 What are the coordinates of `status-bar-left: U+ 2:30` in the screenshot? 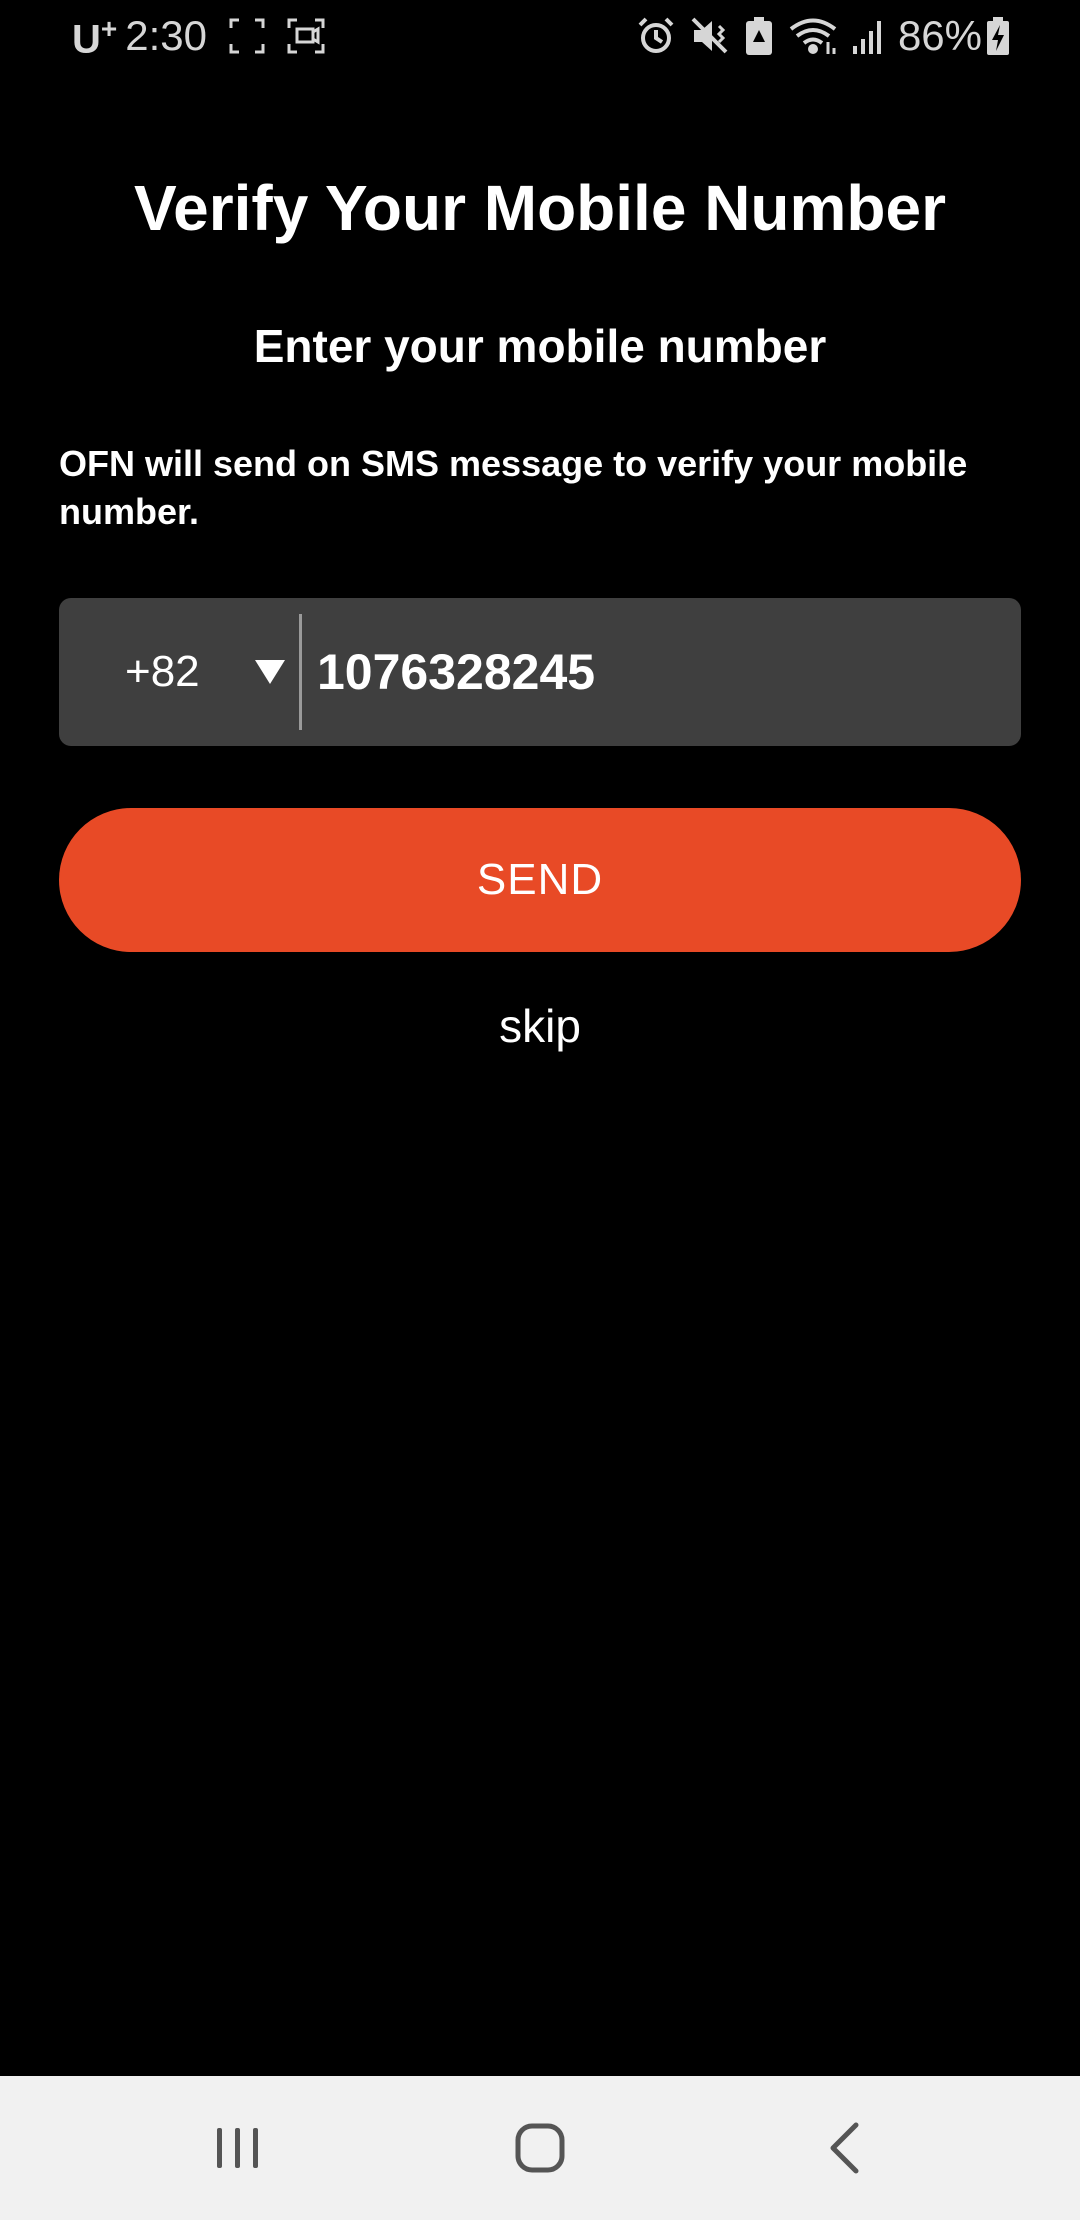 It's located at (198, 36).